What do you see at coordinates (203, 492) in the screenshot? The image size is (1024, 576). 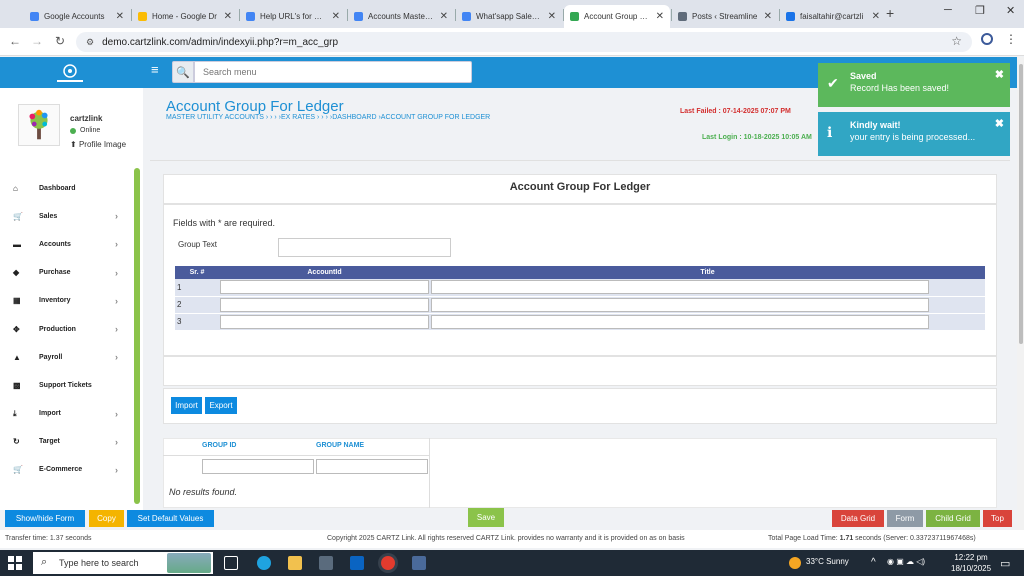 I see `no-results-text: No results found.` at bounding box center [203, 492].